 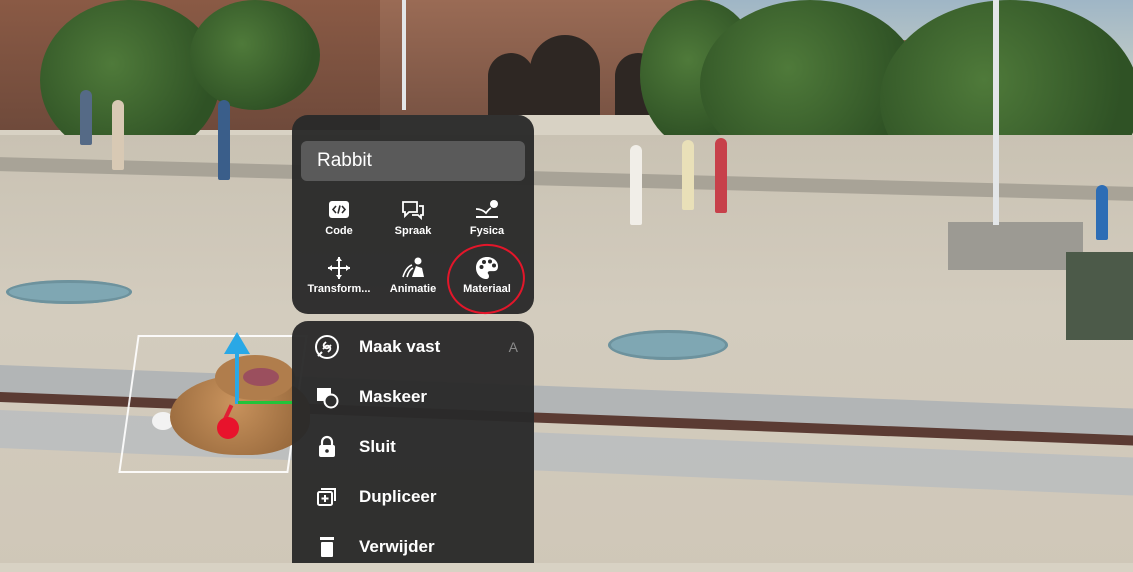 What do you see at coordinates (327, 547) in the screenshot?
I see `trash-icon` at bounding box center [327, 547].